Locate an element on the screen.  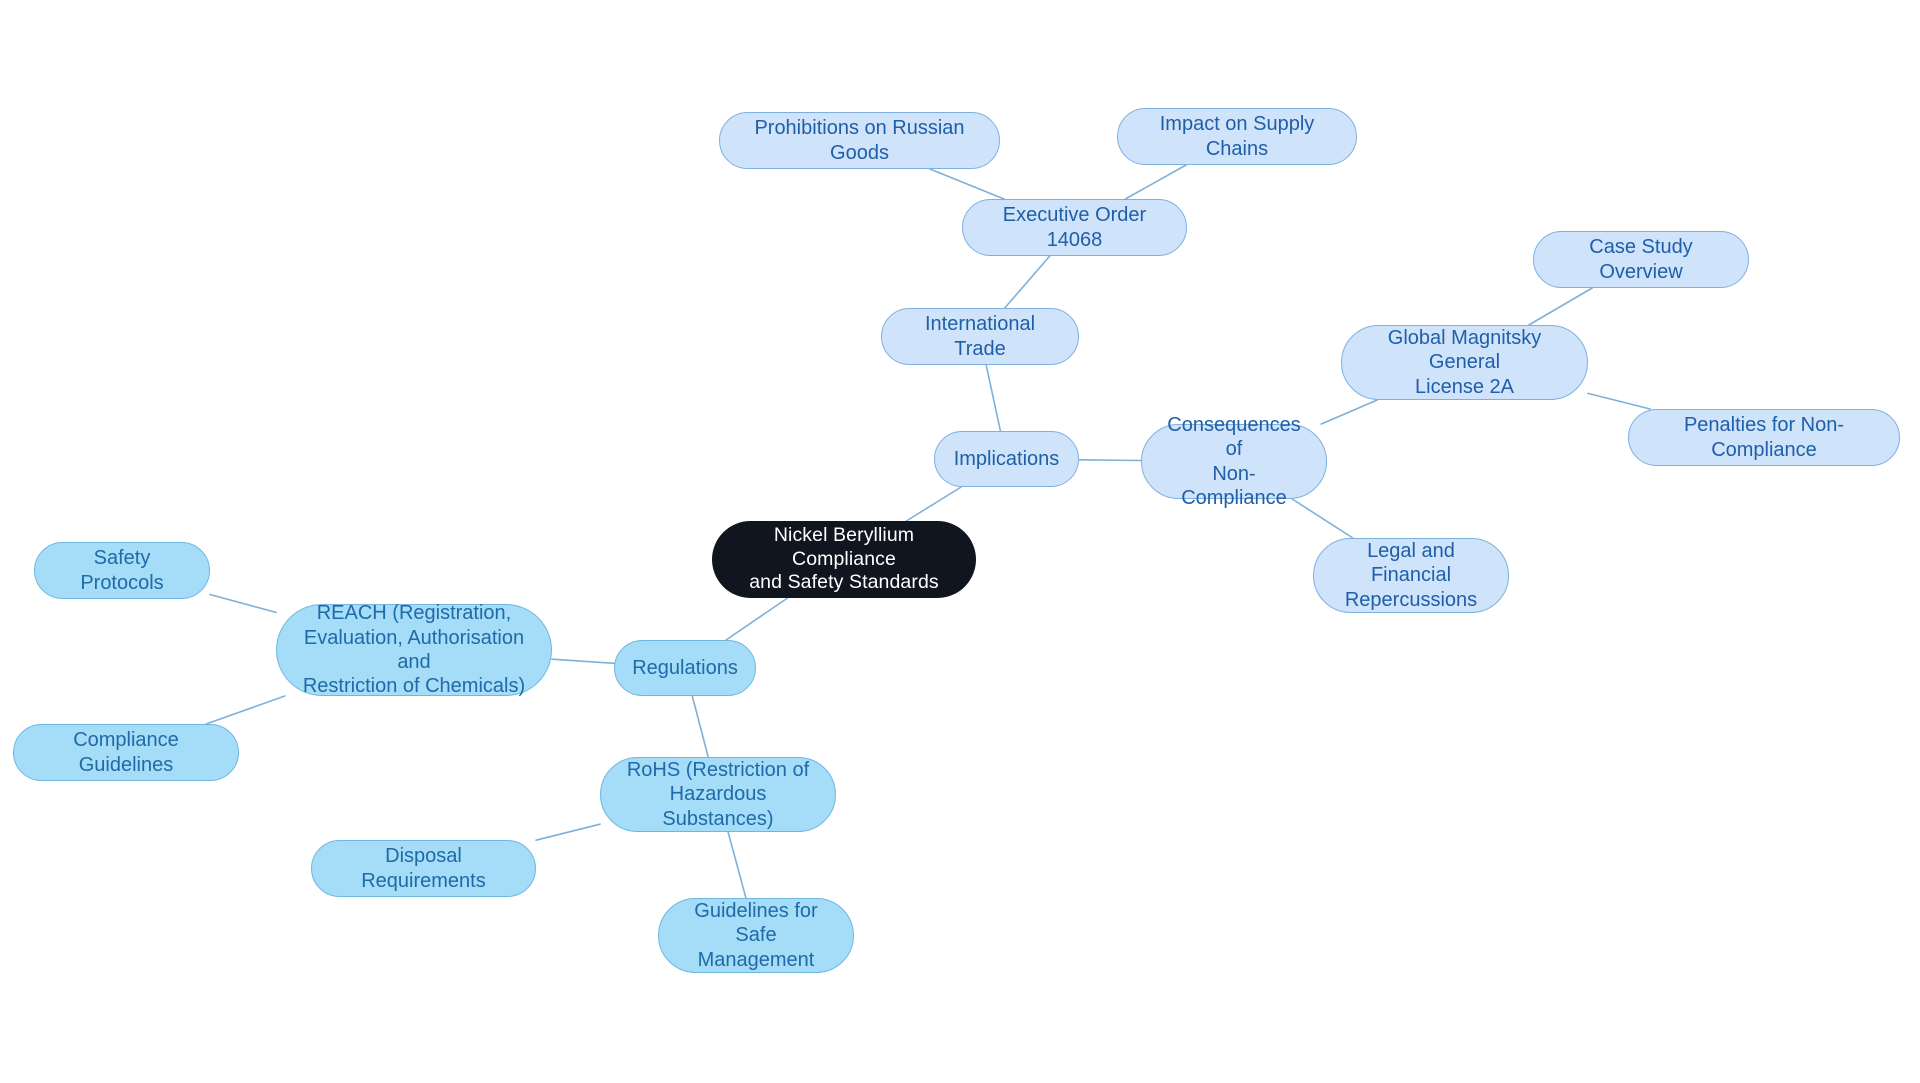
mindmap-node-disposal-requirements: Disposal Requirements is located at coordinates (423, 868).